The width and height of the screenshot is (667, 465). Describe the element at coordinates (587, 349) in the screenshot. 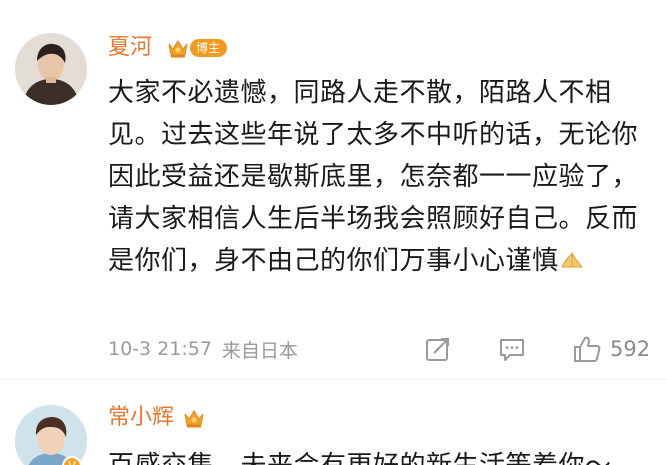

I see `thumbs-up-icon` at that location.